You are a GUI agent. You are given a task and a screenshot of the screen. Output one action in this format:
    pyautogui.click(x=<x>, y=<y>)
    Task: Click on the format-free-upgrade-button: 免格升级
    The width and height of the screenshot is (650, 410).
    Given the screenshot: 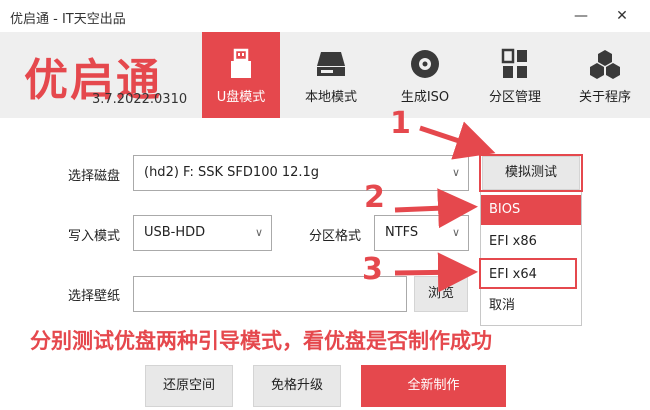 What is the action you would take?
    pyautogui.click(x=297, y=386)
    